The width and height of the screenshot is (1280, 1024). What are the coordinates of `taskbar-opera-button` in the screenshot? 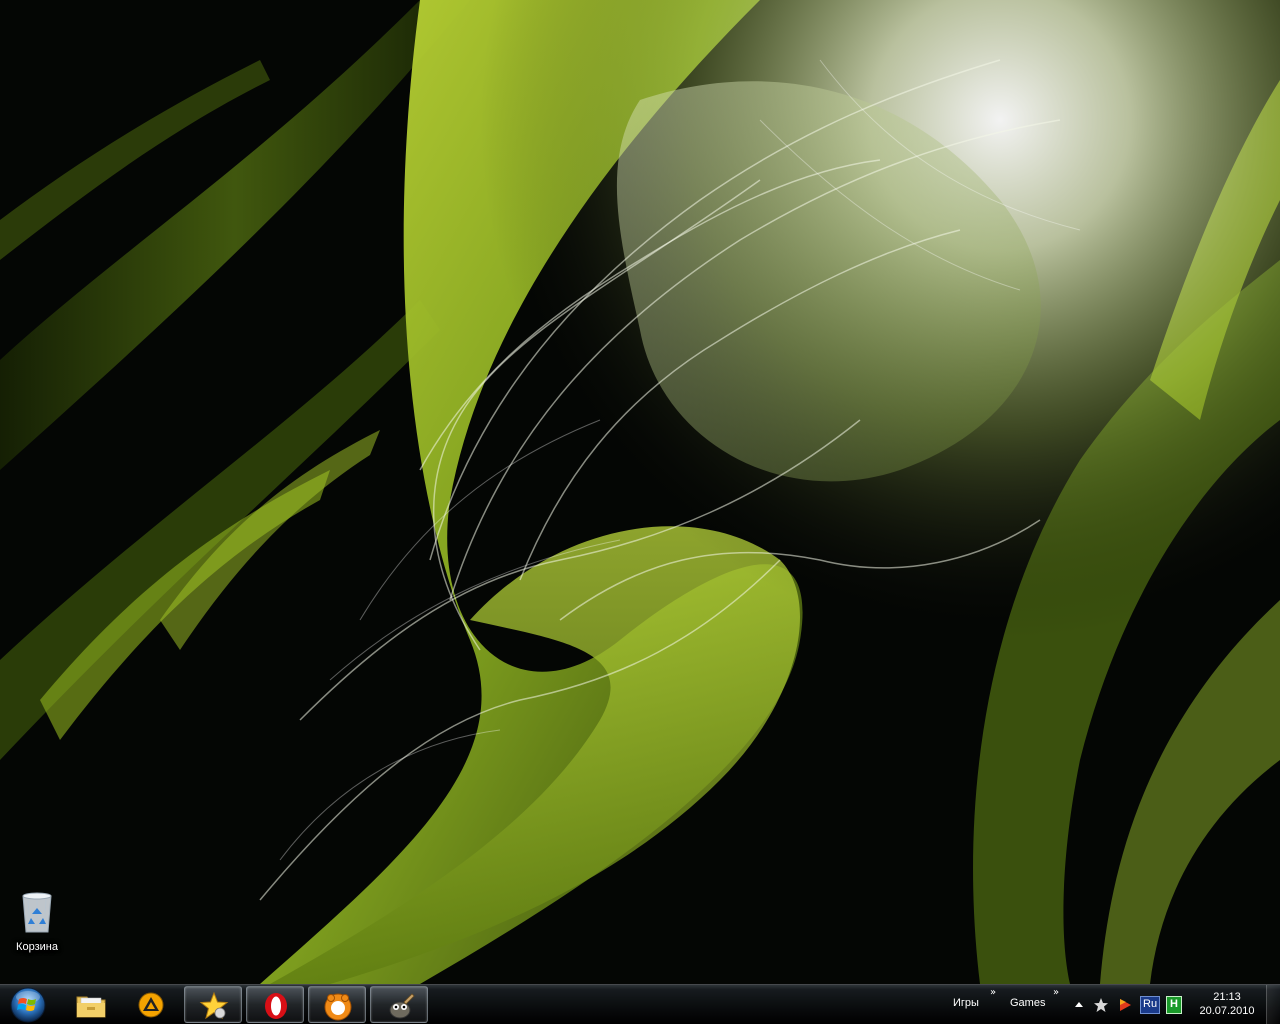 It's located at (275, 1004).